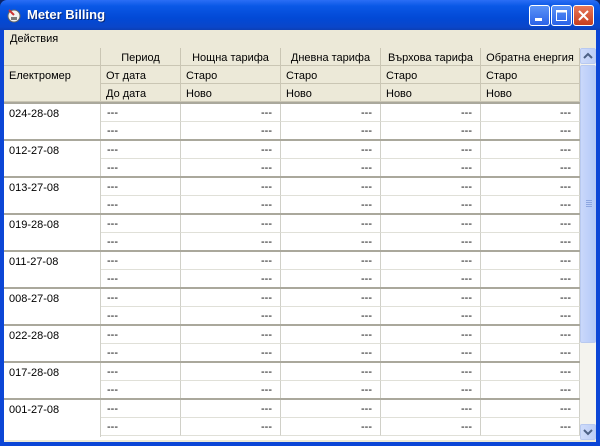  I want to click on scroll-up-button, so click(588, 56).